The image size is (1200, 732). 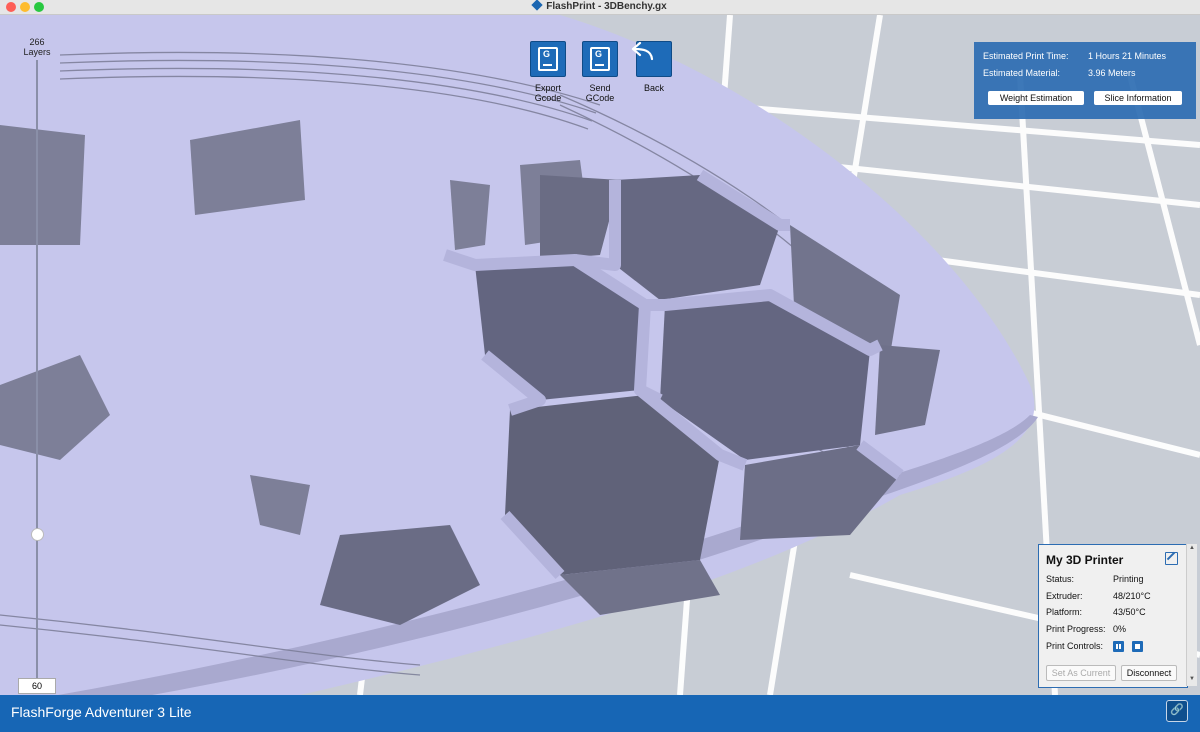 I want to click on send-gcode-icon: G, so click(x=600, y=59).